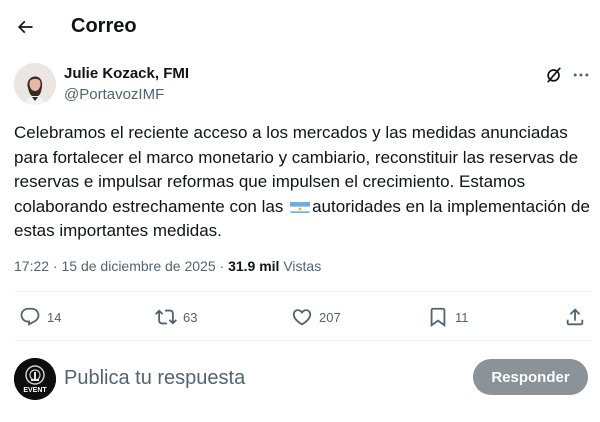  I want to click on more-options-button, so click(581, 75).